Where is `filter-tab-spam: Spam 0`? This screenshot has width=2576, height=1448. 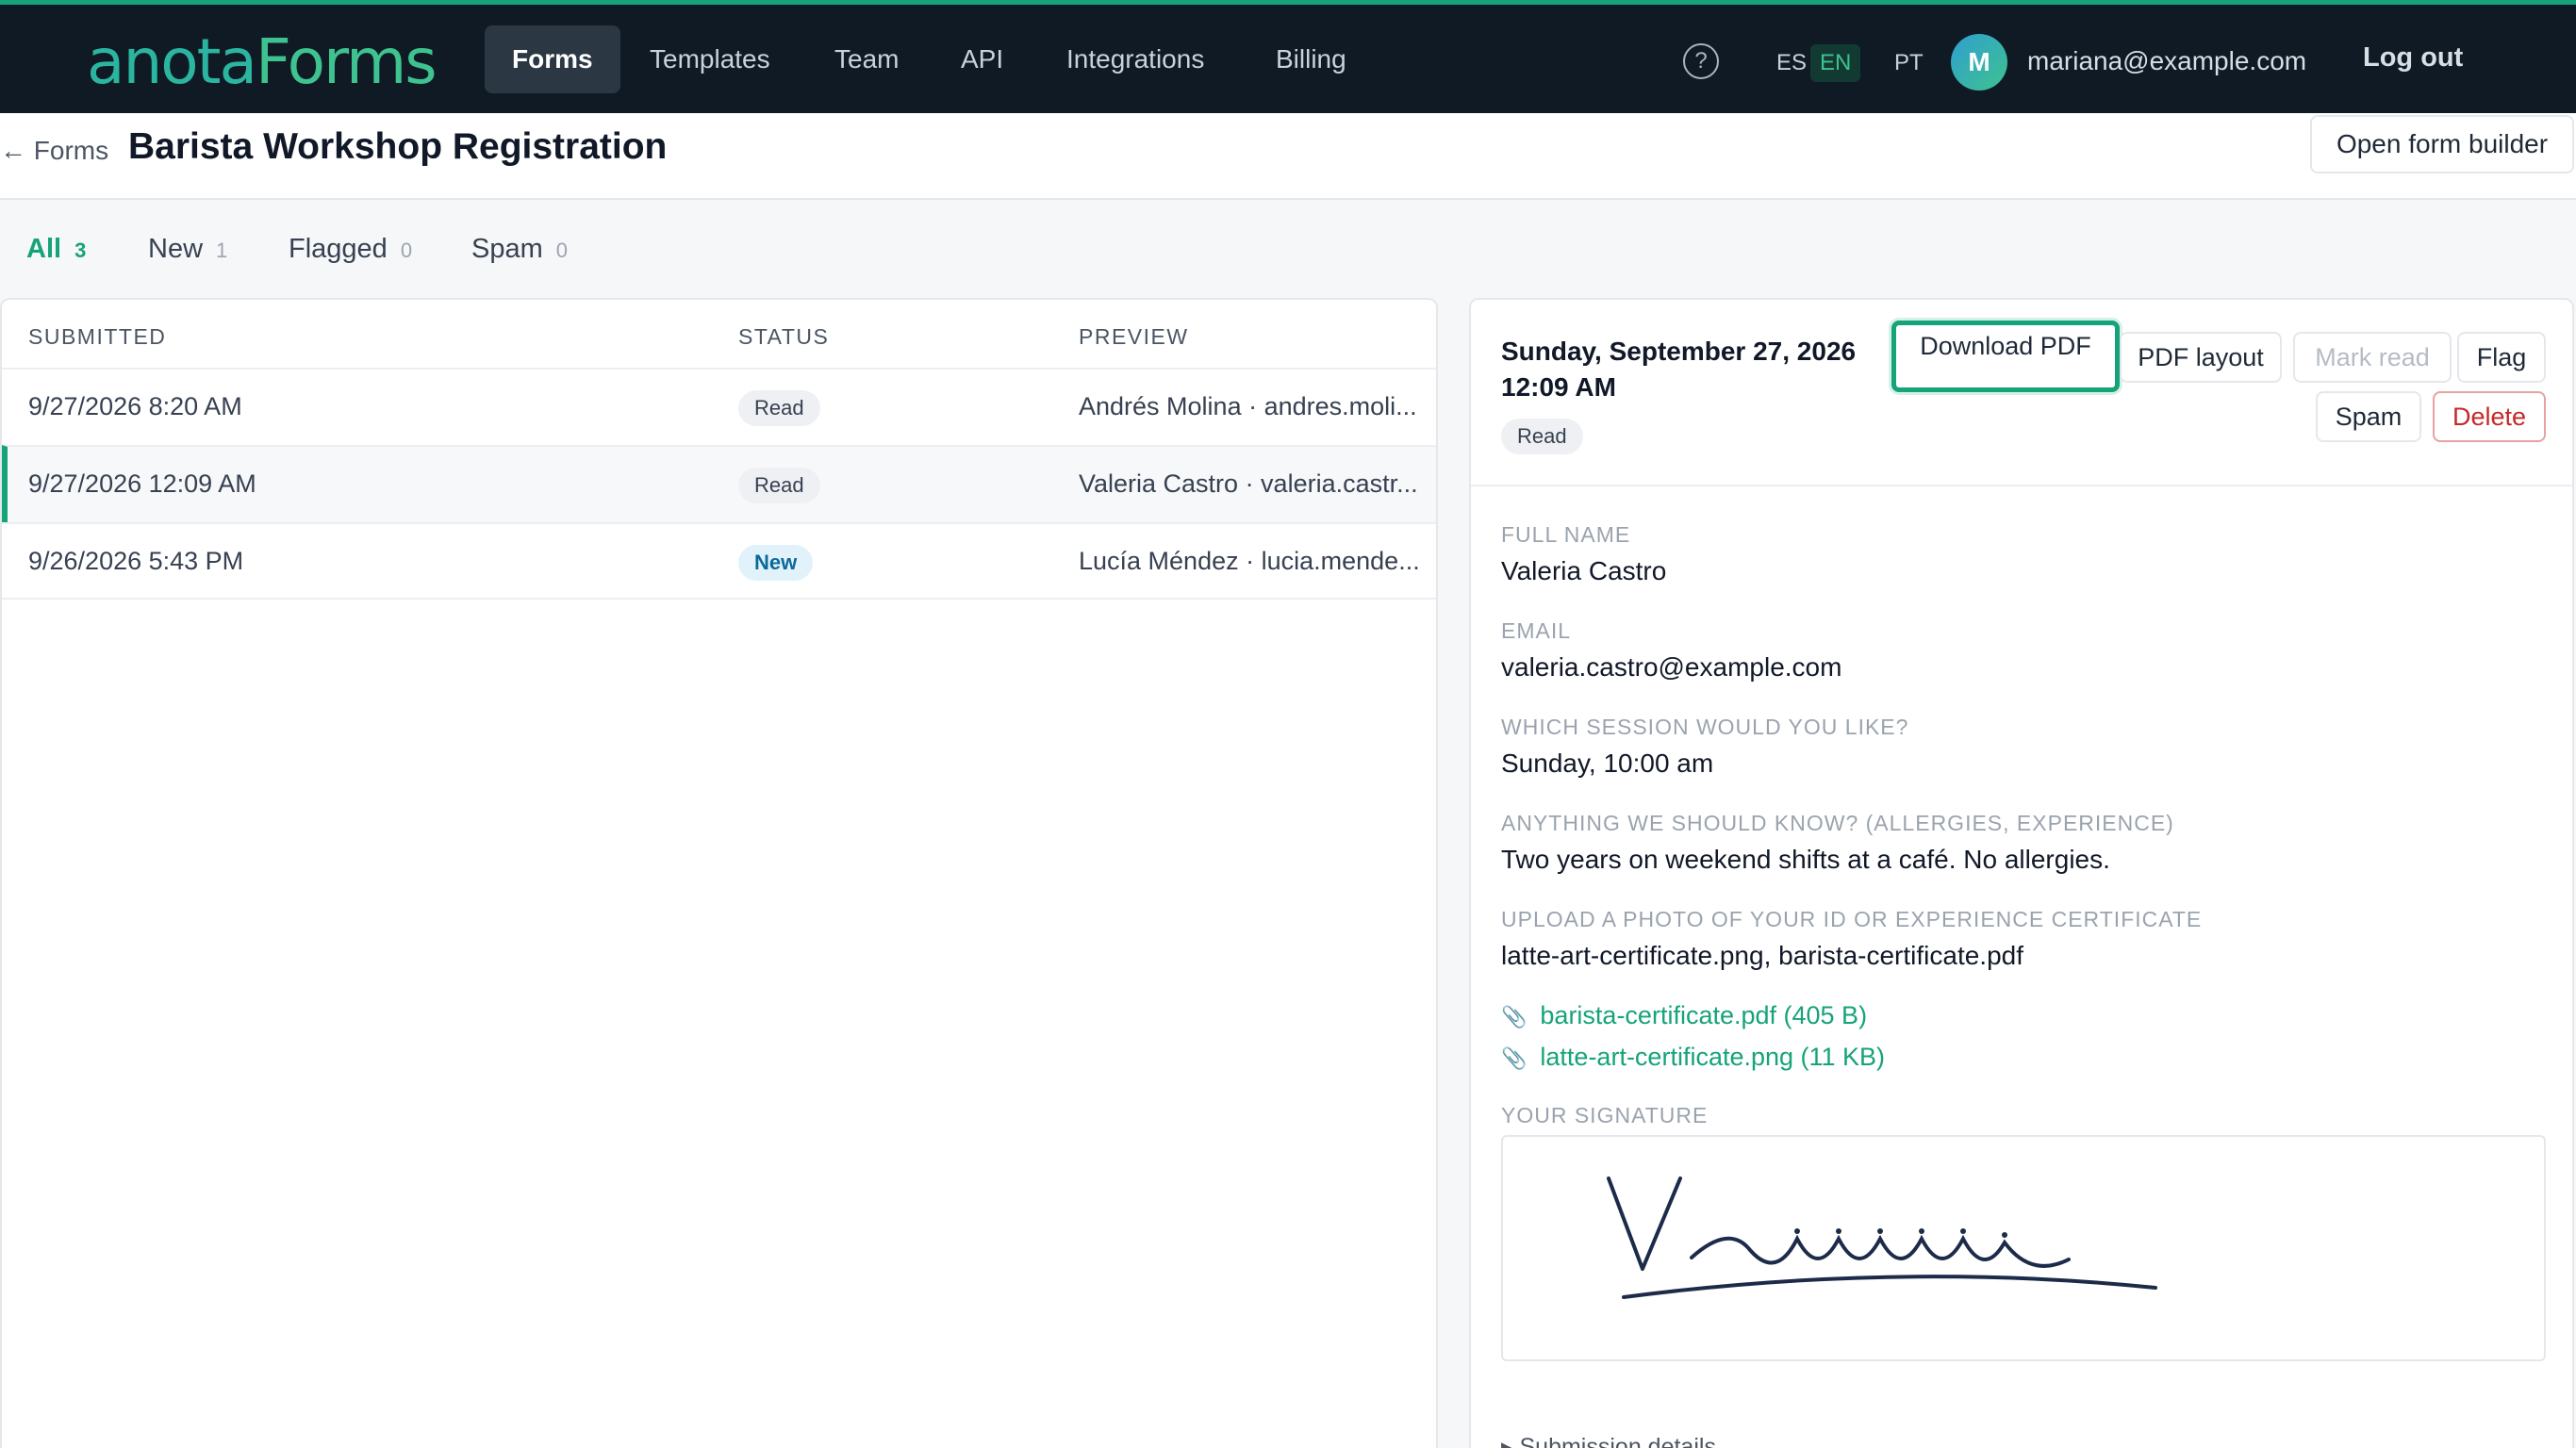
filter-tab-spam: Spam 0 is located at coordinates (519, 250).